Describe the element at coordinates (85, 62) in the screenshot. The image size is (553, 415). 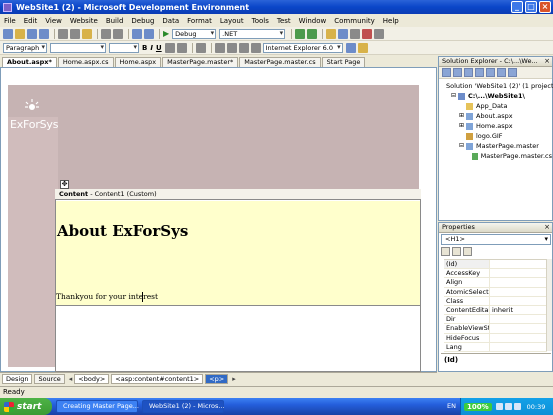
I see `doc-tab: Home.aspx.cs` at that location.